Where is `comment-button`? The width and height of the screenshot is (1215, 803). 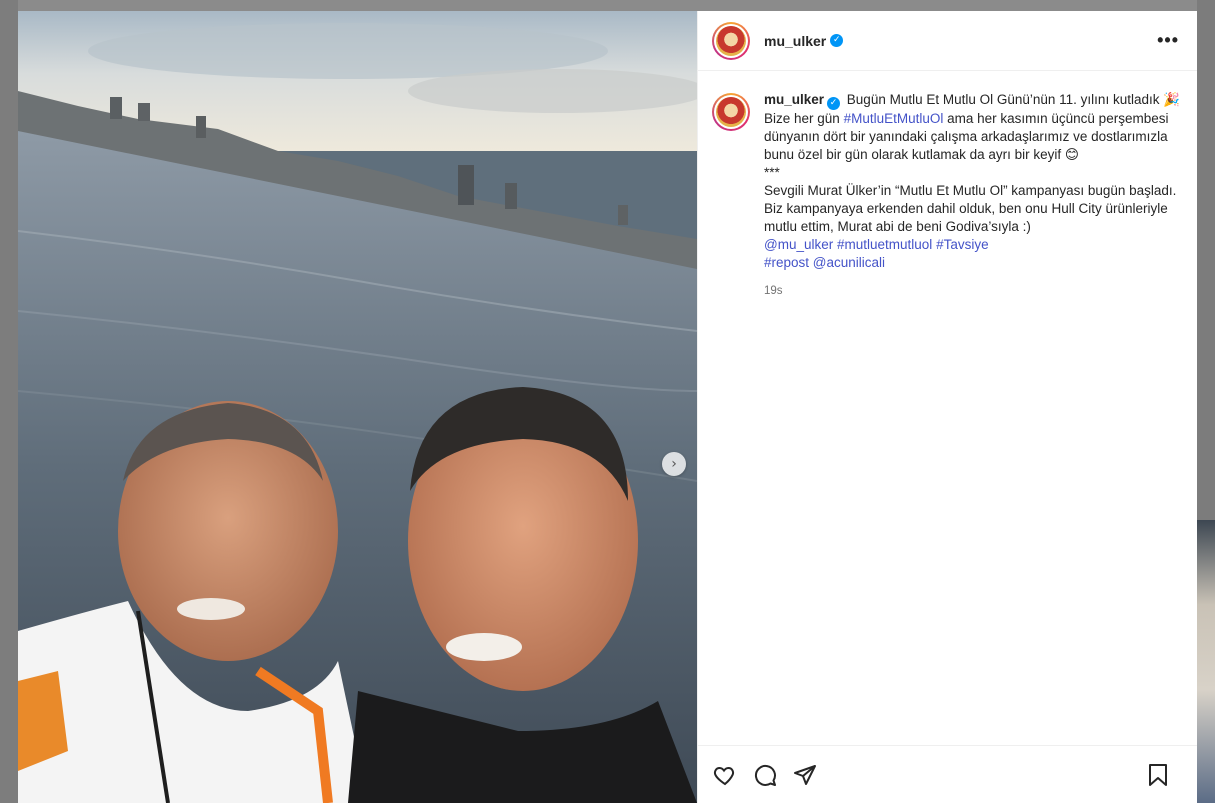 comment-button is located at coordinates (765, 775).